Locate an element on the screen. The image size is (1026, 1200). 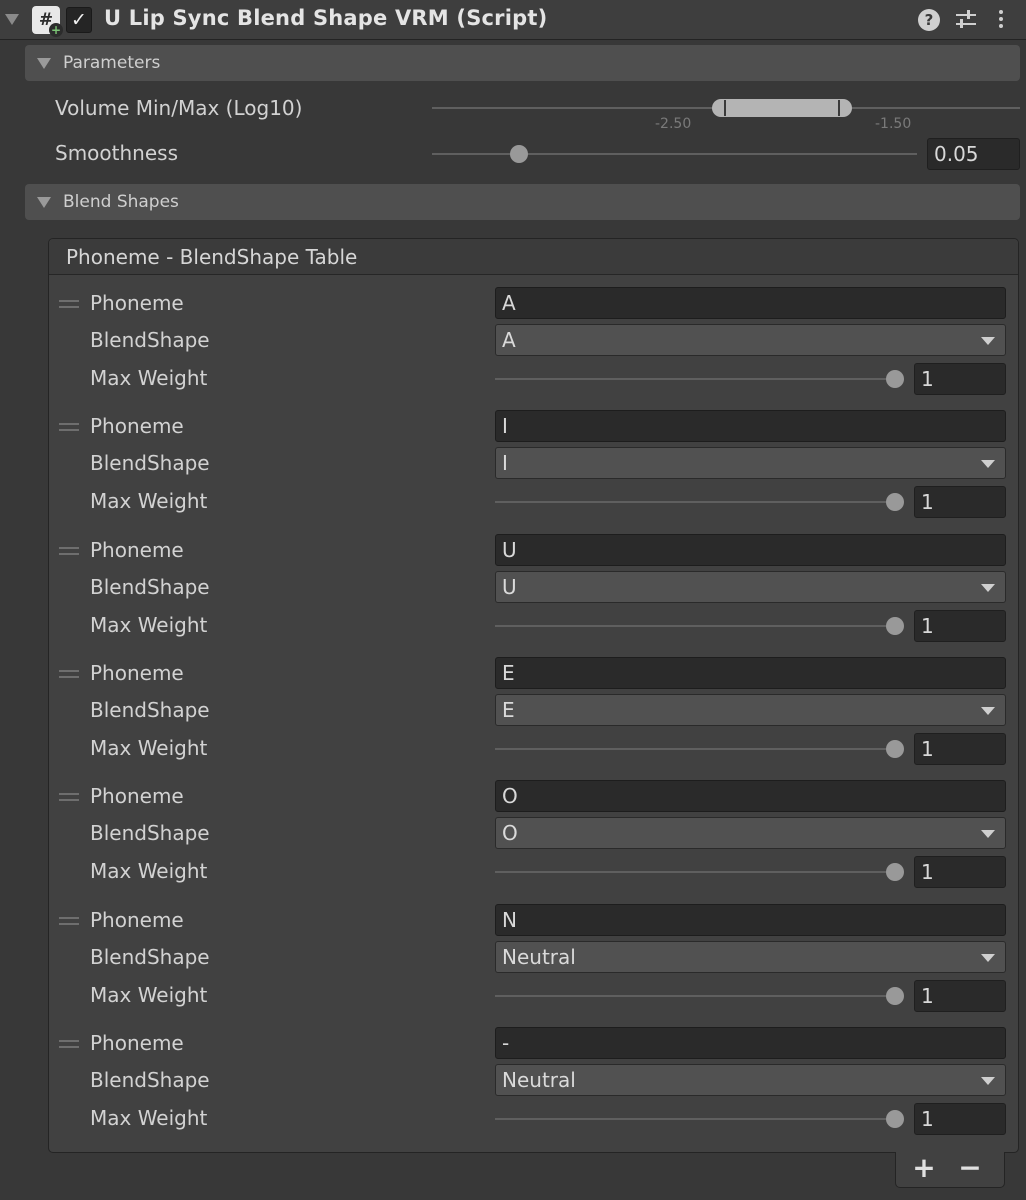
parameters-foldout: Parameters is located at coordinates (522, 63).